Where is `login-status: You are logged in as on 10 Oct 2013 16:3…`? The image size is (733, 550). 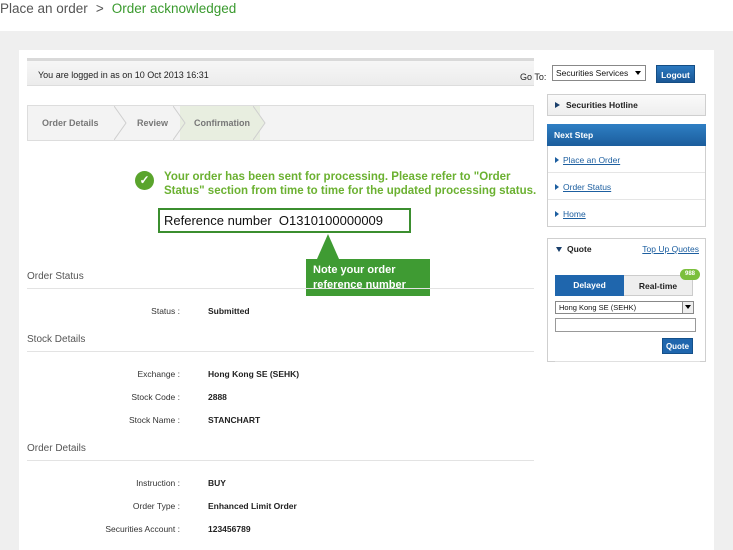
login-status: You are logged in as on 10 Oct 2013 16:3… is located at coordinates (123, 75).